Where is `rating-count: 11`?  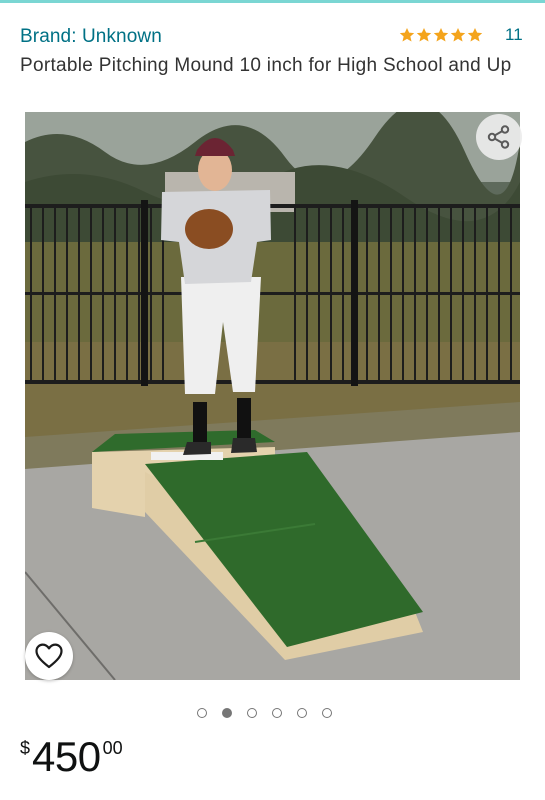 rating-count: 11 is located at coordinates (514, 35).